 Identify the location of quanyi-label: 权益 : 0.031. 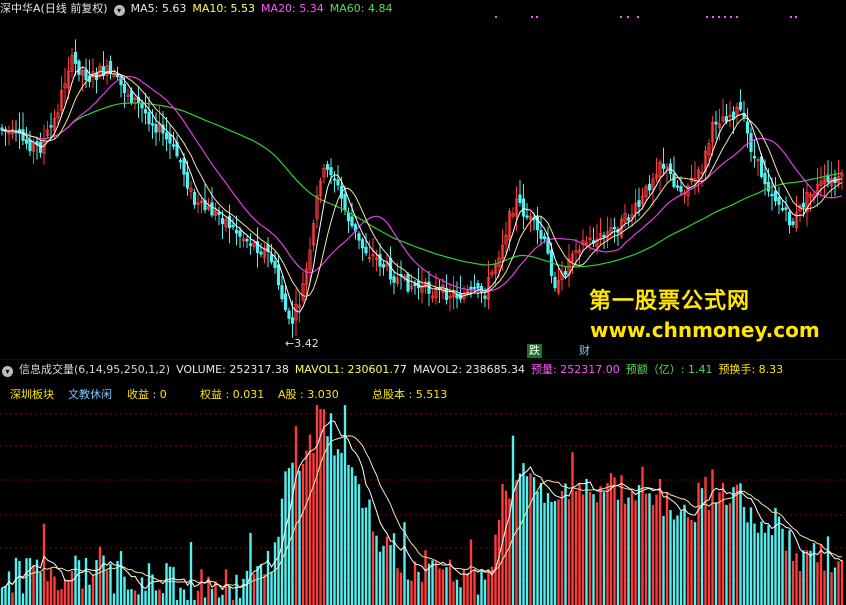
(232, 394).